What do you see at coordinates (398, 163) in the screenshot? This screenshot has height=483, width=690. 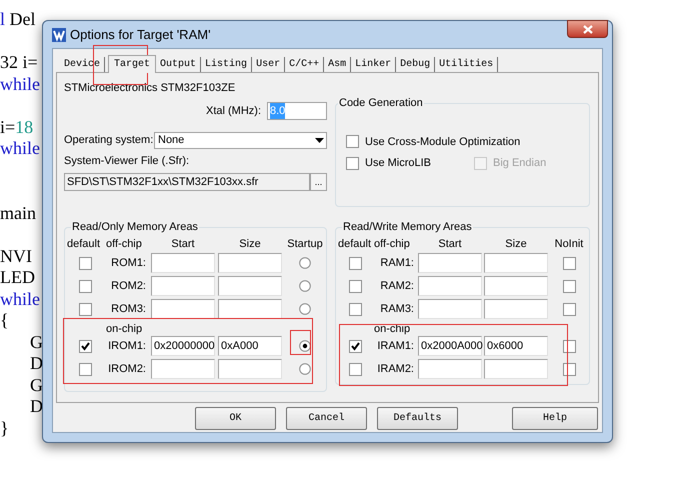 I see `option-label: Use MicroLIB` at bounding box center [398, 163].